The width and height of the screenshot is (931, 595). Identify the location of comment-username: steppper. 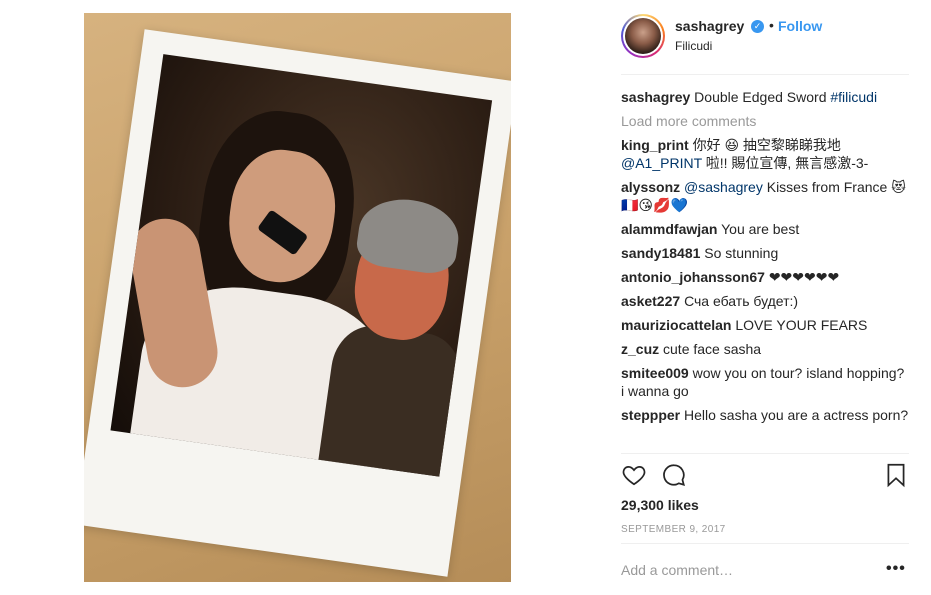
(650, 415).